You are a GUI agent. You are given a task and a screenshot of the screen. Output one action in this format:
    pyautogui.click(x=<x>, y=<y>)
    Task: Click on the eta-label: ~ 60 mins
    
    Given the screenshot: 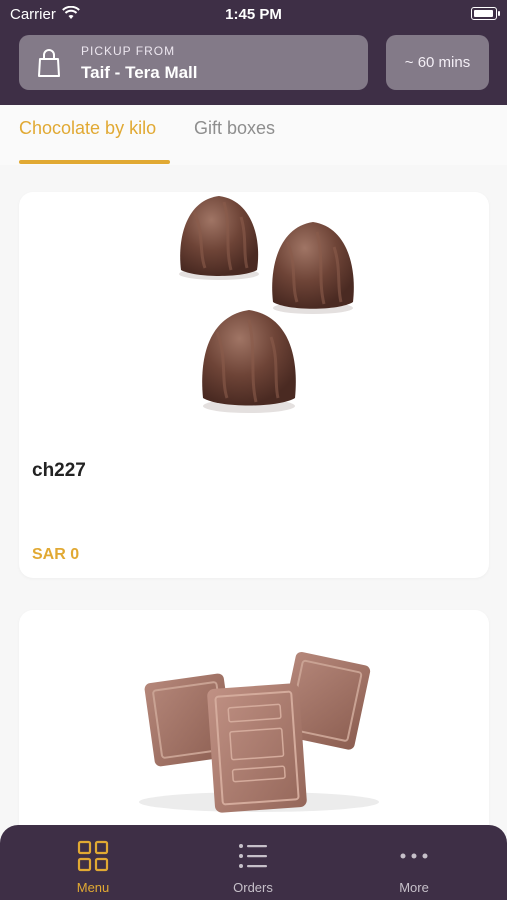 What is the action you would take?
    pyautogui.click(x=437, y=62)
    